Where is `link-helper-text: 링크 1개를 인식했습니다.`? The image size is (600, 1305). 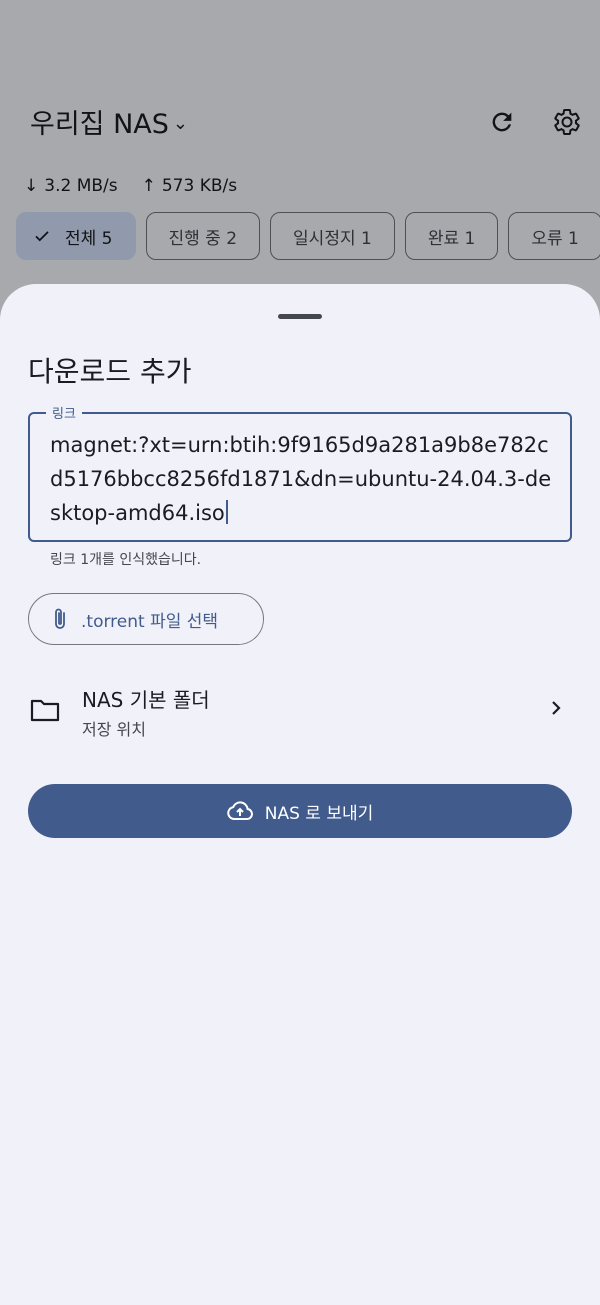 link-helper-text: 링크 1개를 인식했습니다. is located at coordinates (126, 560).